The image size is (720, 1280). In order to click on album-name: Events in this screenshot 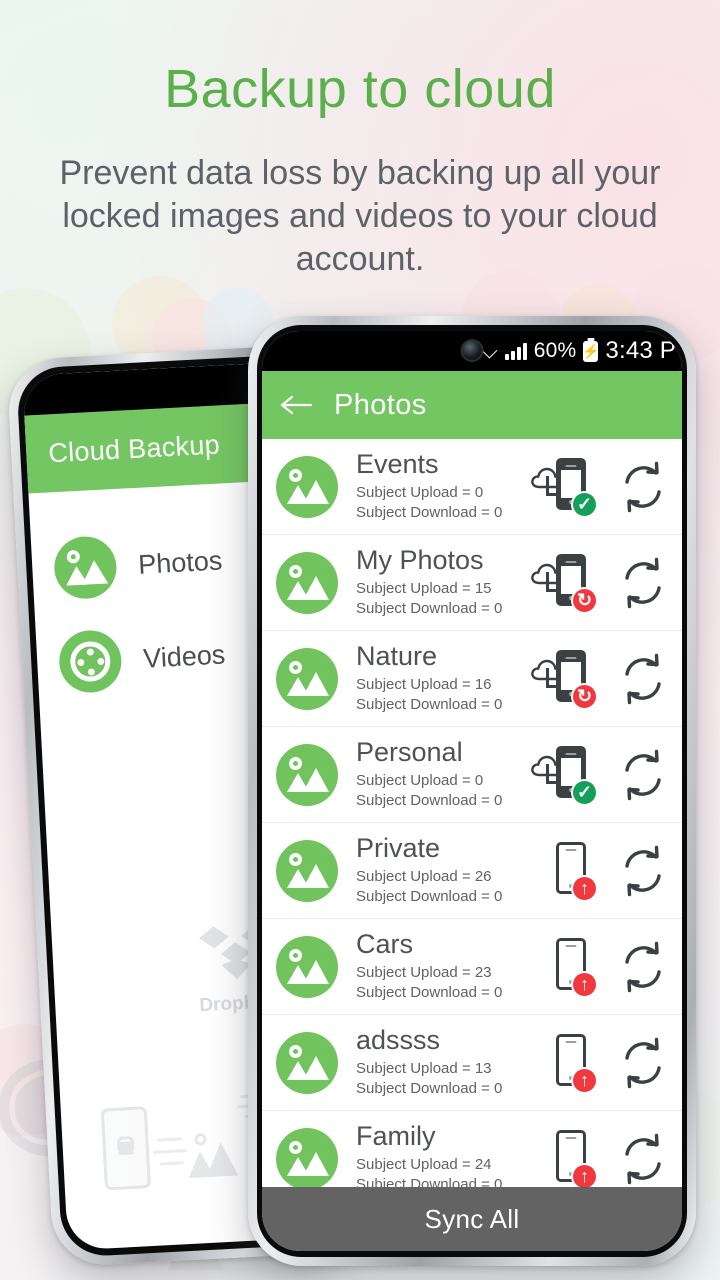, I will do `click(397, 463)`.